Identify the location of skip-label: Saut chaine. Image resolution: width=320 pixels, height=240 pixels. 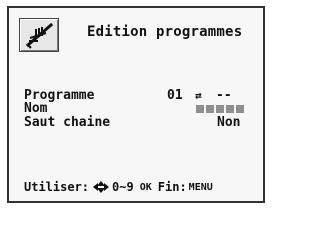
(67, 122).